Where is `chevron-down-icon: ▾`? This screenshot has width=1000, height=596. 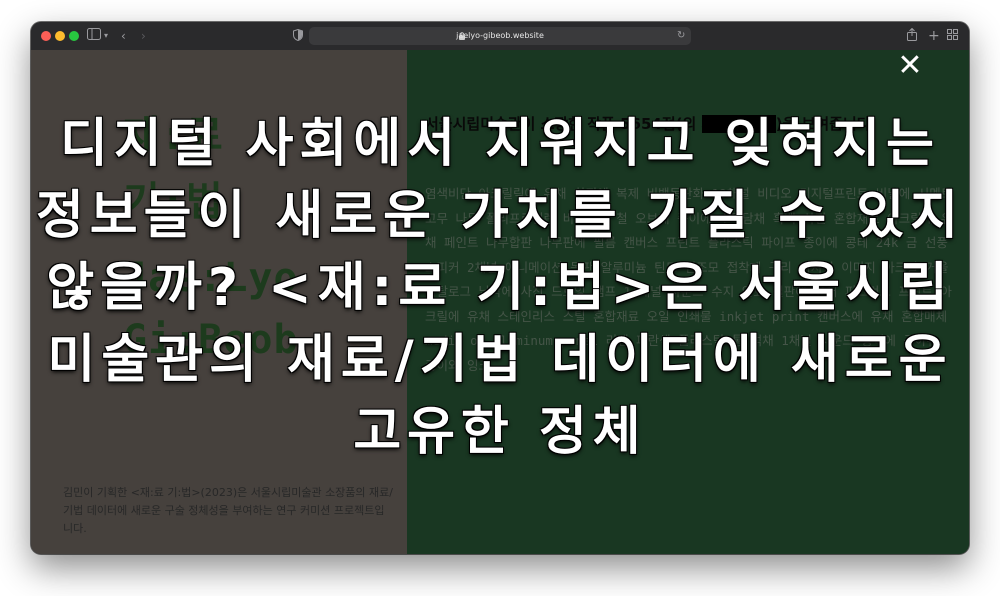
chevron-down-icon: ▾ is located at coordinates (106, 36).